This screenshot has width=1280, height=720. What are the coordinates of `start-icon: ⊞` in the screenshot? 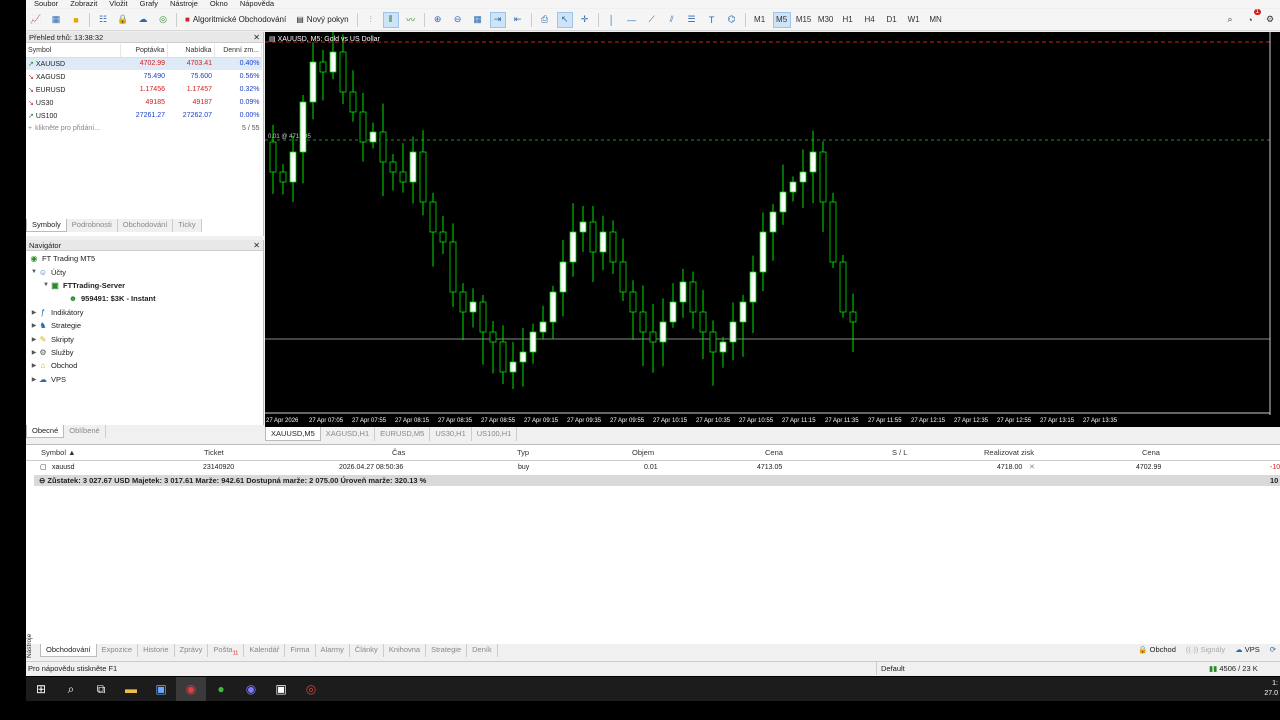 It's located at (41, 689).